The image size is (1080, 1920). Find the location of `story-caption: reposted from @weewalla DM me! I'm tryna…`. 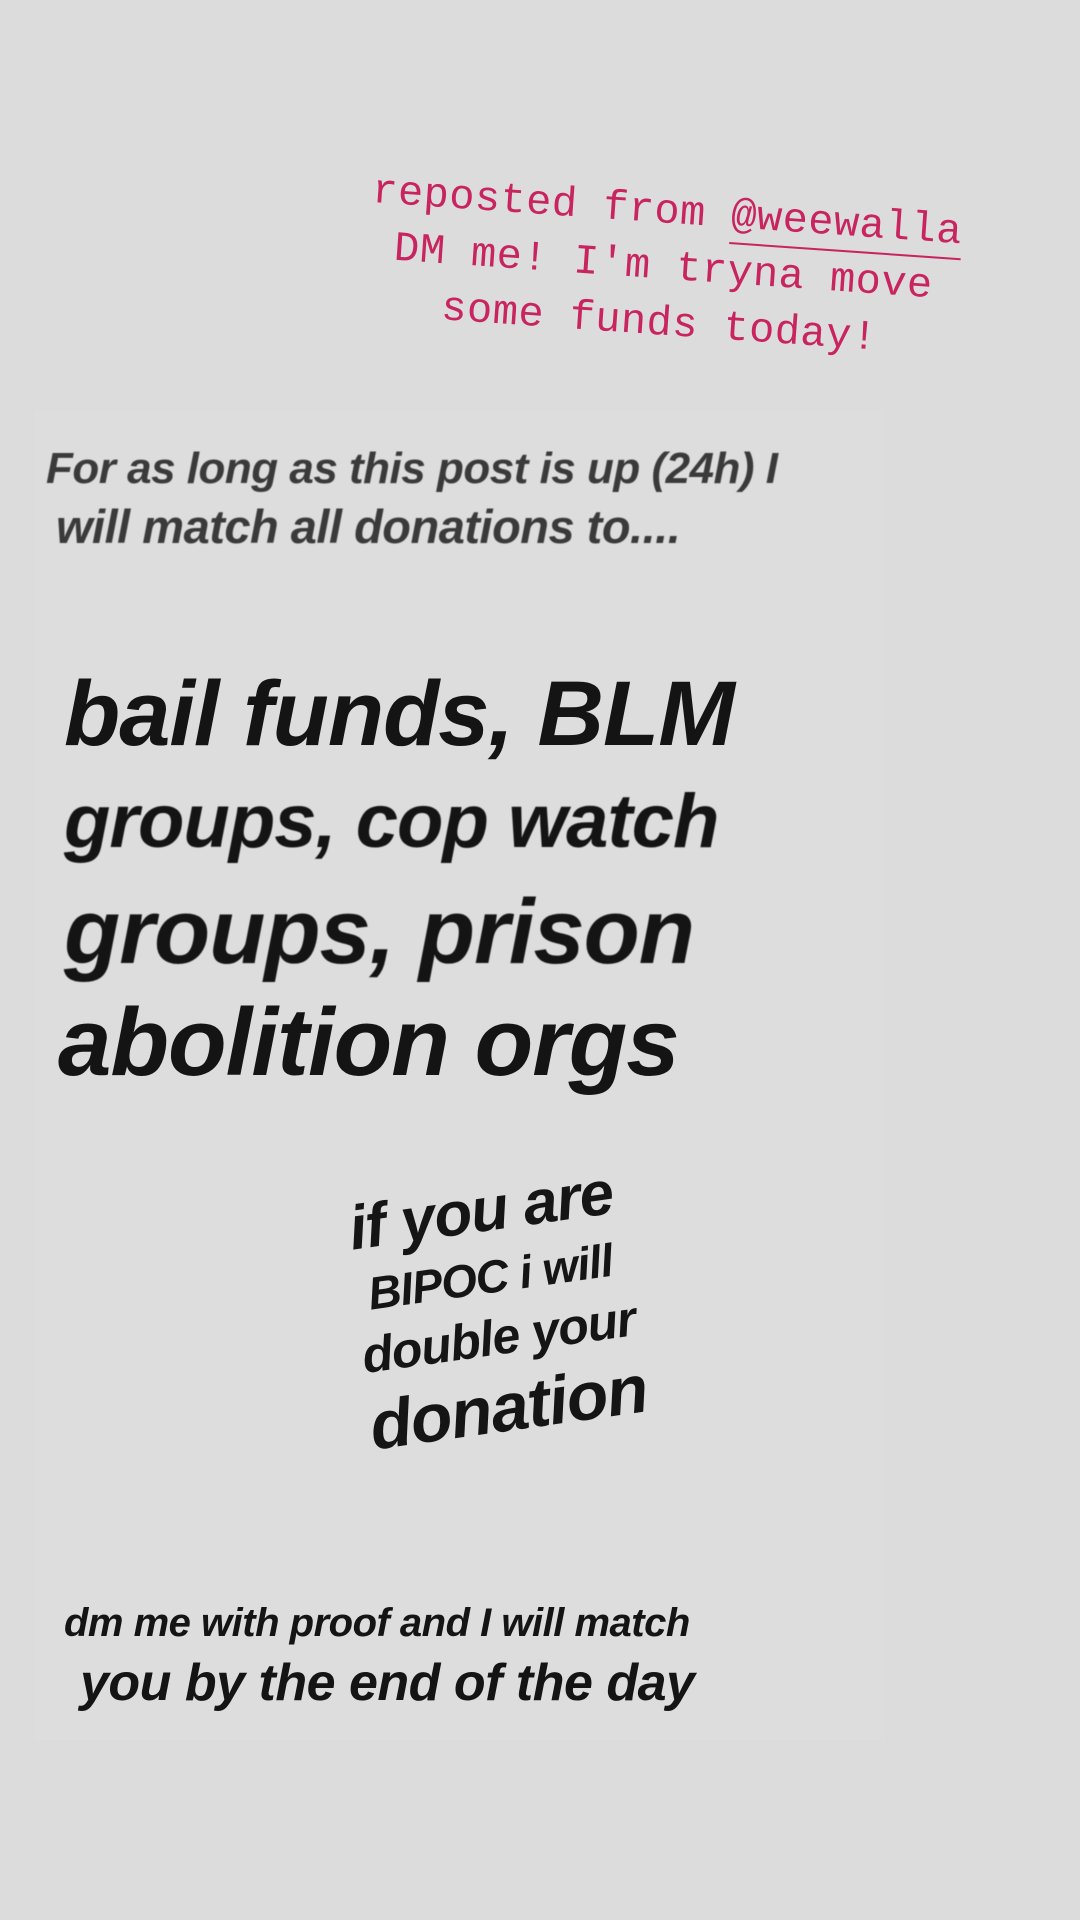

story-caption: reposted from @weewalla DM me! I'm tryna… is located at coordinates (663, 267).